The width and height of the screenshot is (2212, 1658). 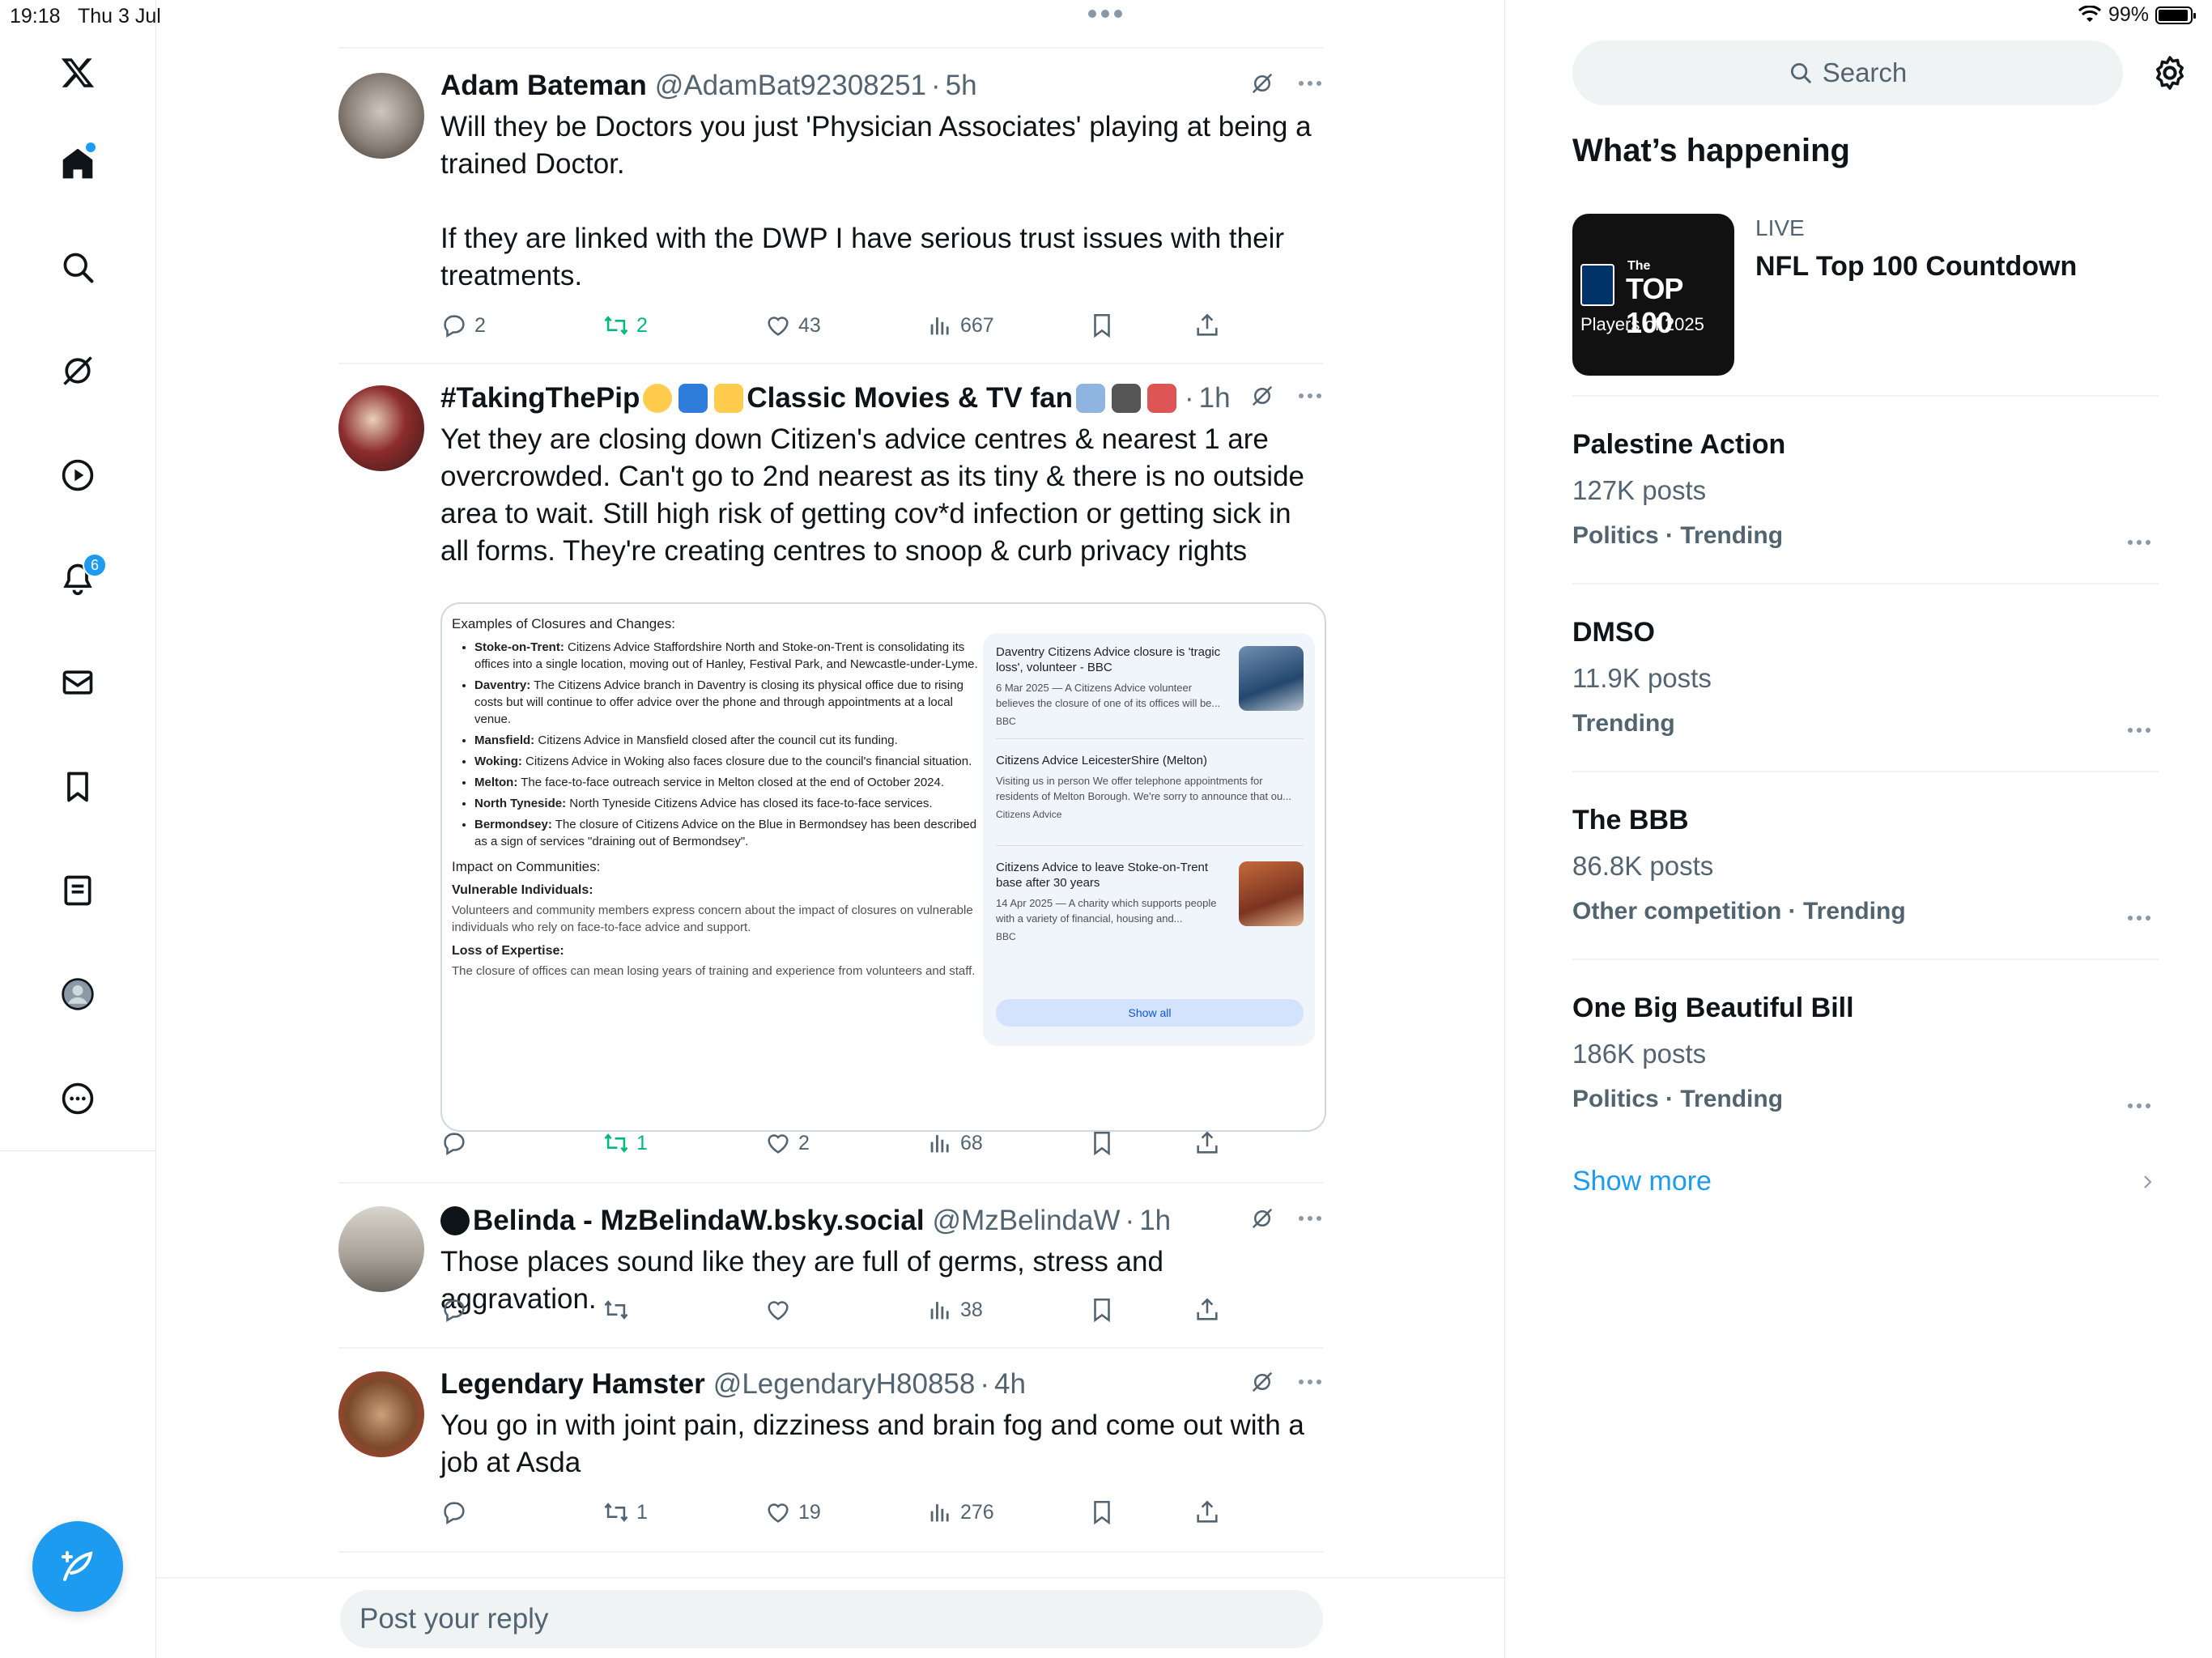 I want to click on author-name: #TakingThePip, so click(x=540, y=398).